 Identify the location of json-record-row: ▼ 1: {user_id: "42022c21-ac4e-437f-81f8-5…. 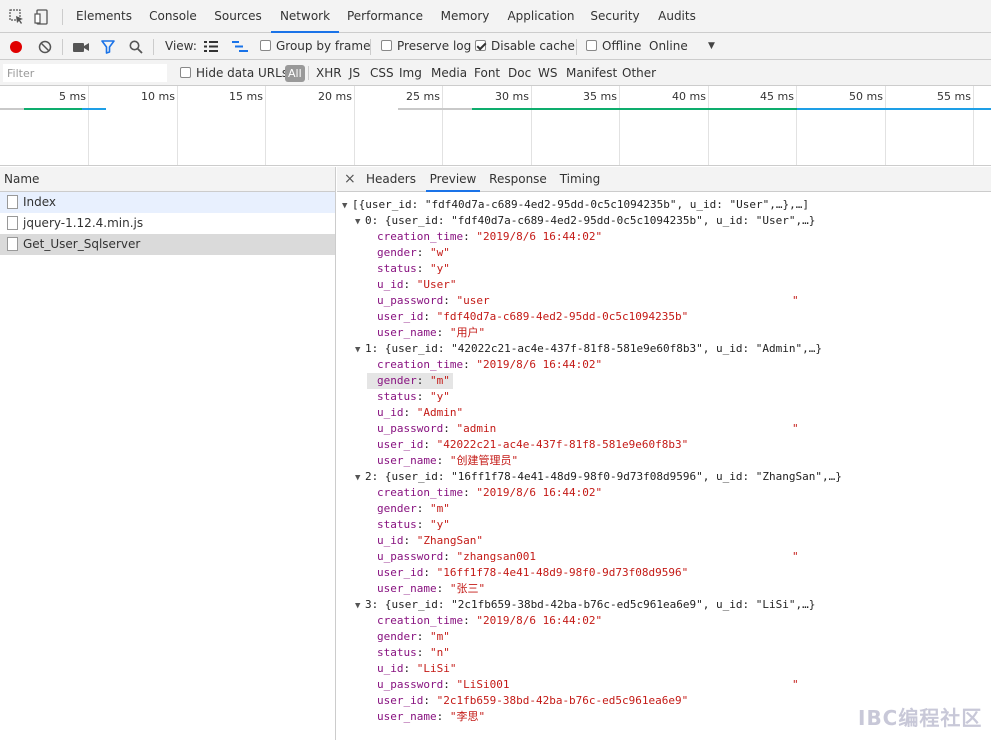
(588, 349).